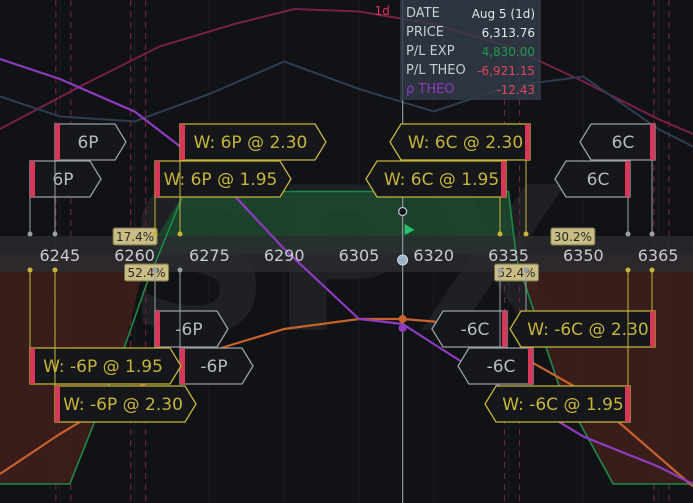 The height and width of the screenshot is (503, 693). What do you see at coordinates (508, 33) in the screenshot?
I see `tooltip-price-value: 6,313.76` at bounding box center [508, 33].